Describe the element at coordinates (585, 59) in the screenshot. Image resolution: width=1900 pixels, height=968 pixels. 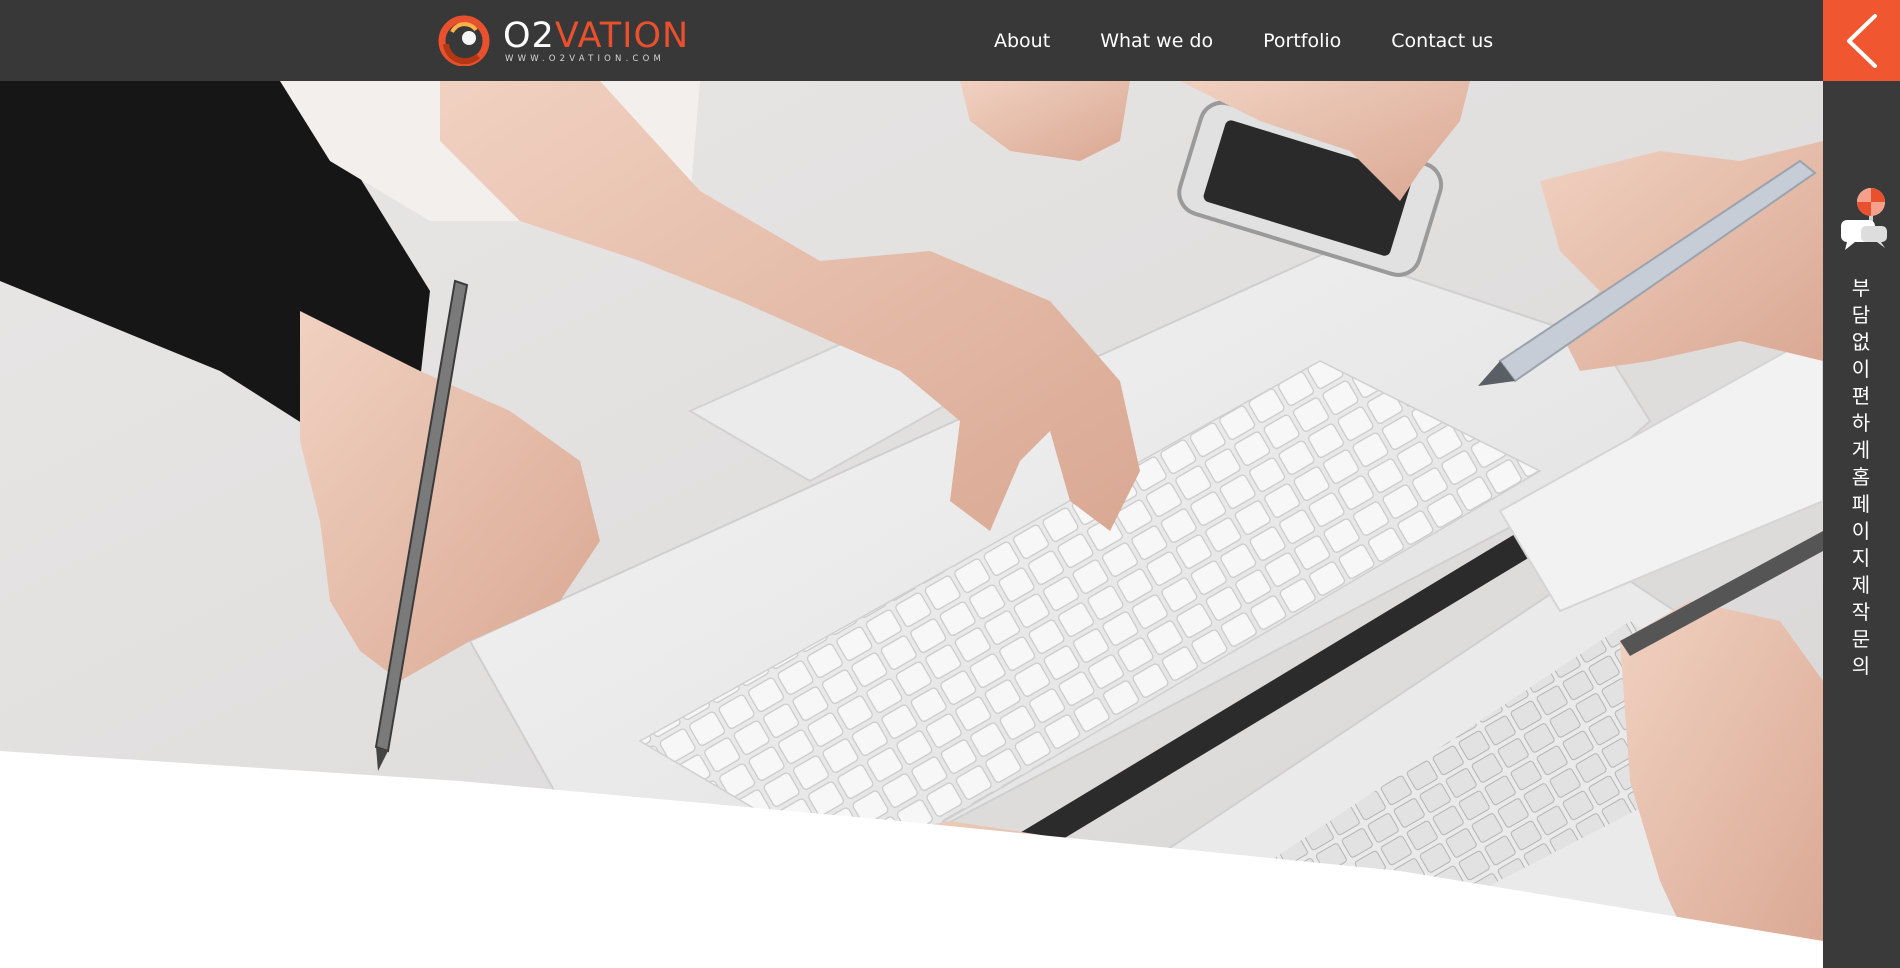
I see `brand-url: WWW.O2VATION.COM` at that location.